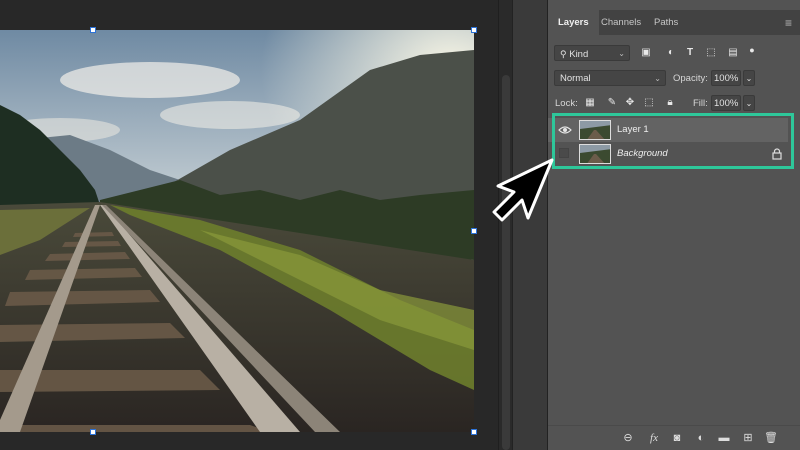  Describe the element at coordinates (733, 53) in the screenshot. I see `smart-object-filter-icon: ▤` at that location.